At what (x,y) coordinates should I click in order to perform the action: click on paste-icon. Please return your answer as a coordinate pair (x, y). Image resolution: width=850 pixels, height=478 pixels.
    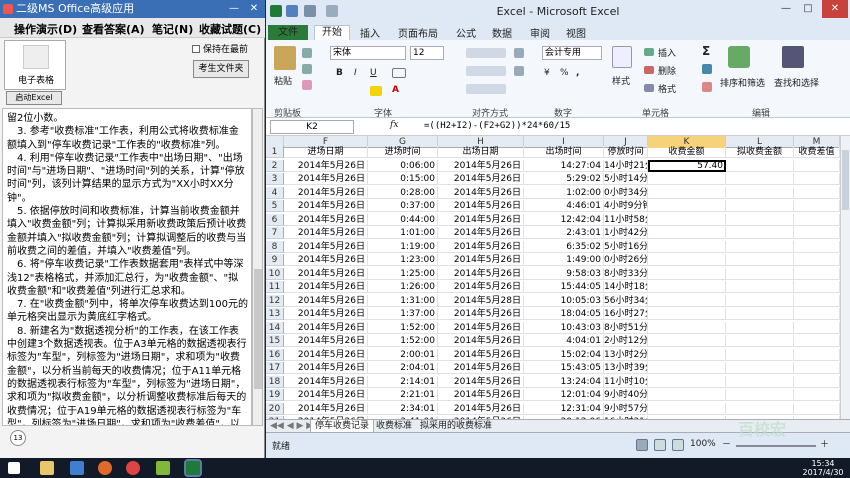
    Looking at the image, I should click on (285, 58).